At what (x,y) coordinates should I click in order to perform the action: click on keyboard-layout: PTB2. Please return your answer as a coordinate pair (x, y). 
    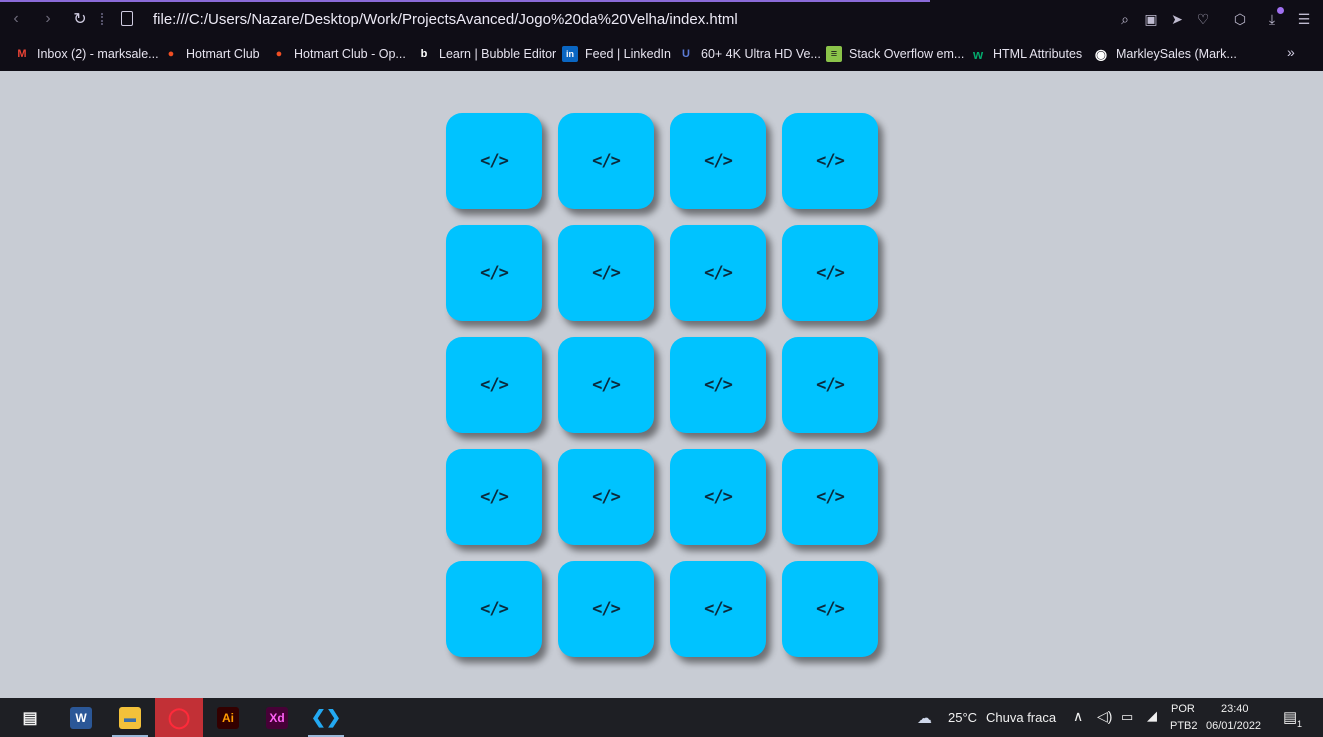
    Looking at the image, I should click on (1184, 726).